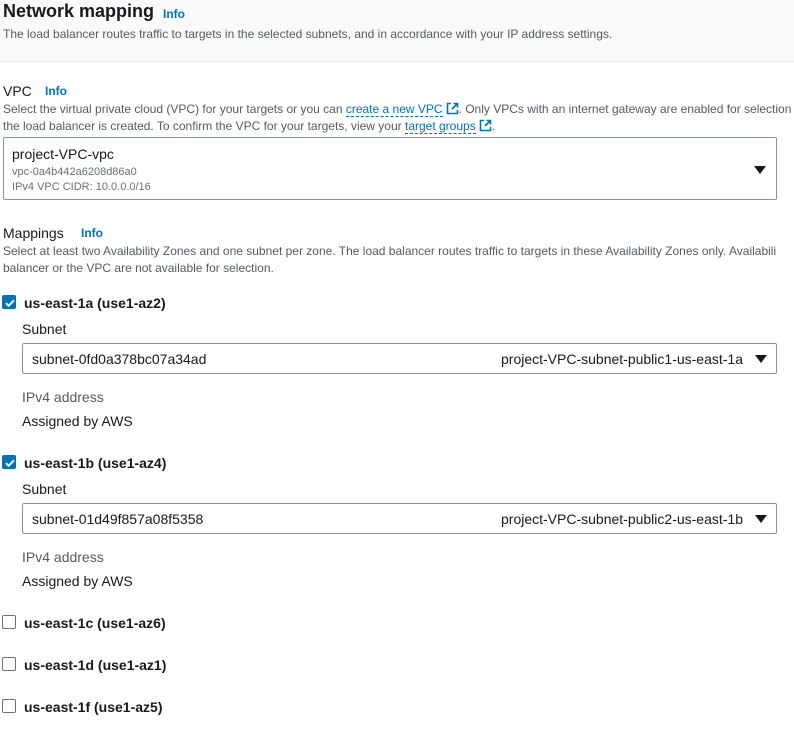  I want to click on az-checkbox-us-east-1b, so click(9, 462).